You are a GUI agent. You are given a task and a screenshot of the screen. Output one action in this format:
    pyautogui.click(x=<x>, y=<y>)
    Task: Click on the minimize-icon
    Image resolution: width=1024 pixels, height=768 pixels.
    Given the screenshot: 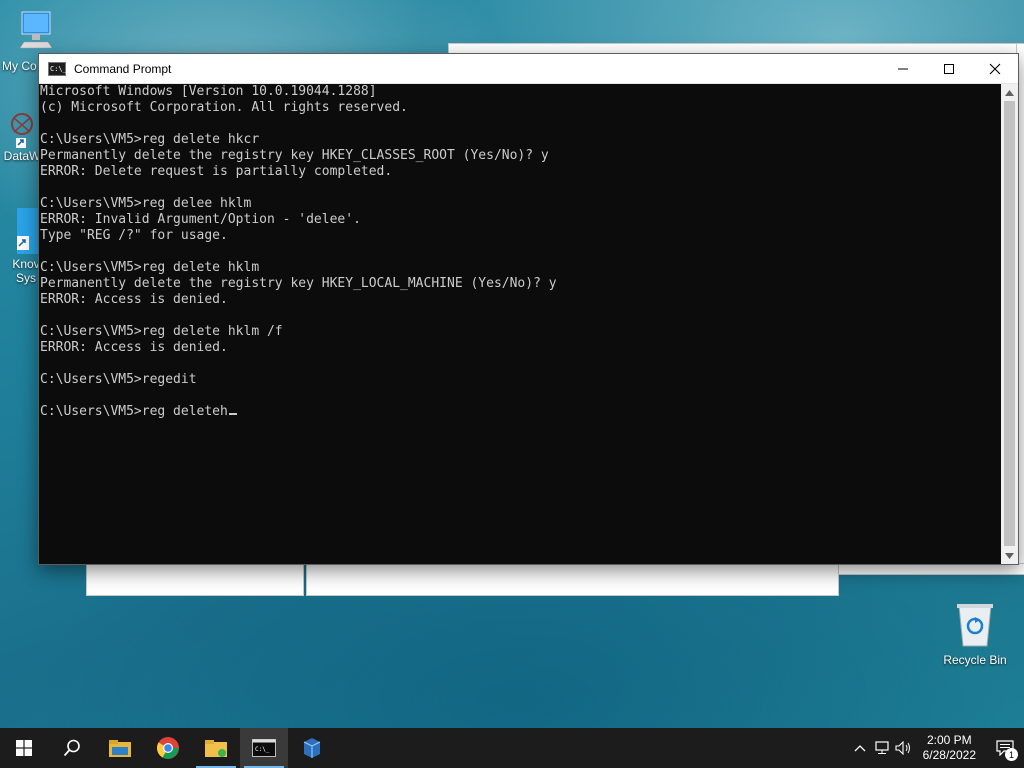 What is the action you would take?
    pyautogui.click(x=903, y=68)
    